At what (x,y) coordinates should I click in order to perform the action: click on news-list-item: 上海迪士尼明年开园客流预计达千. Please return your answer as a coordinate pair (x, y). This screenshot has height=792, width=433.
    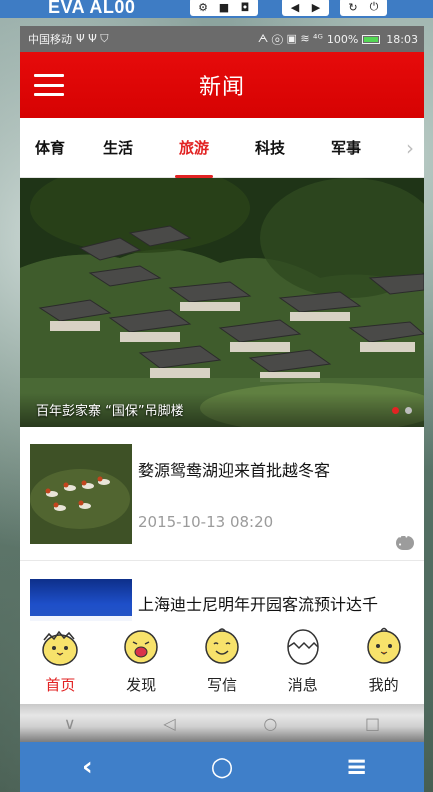
    Looking at the image, I should click on (222, 591).